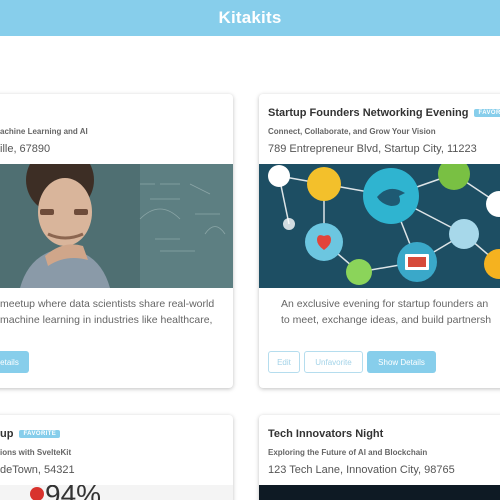 The width and height of the screenshot is (500, 500). I want to click on show-details-button: etails, so click(14, 362).